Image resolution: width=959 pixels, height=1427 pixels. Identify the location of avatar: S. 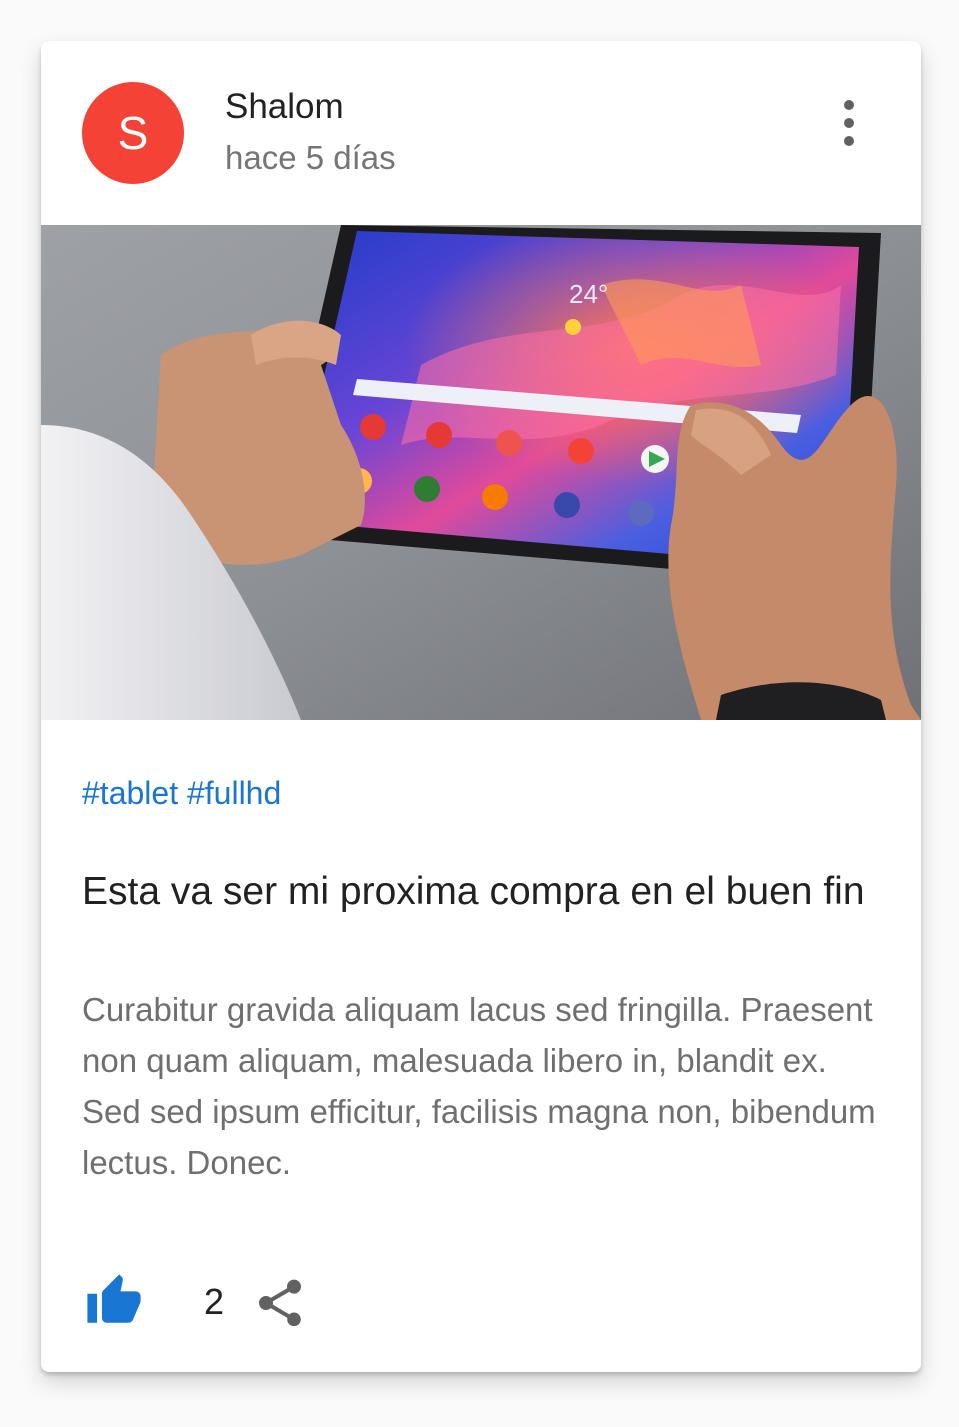
(133, 133).